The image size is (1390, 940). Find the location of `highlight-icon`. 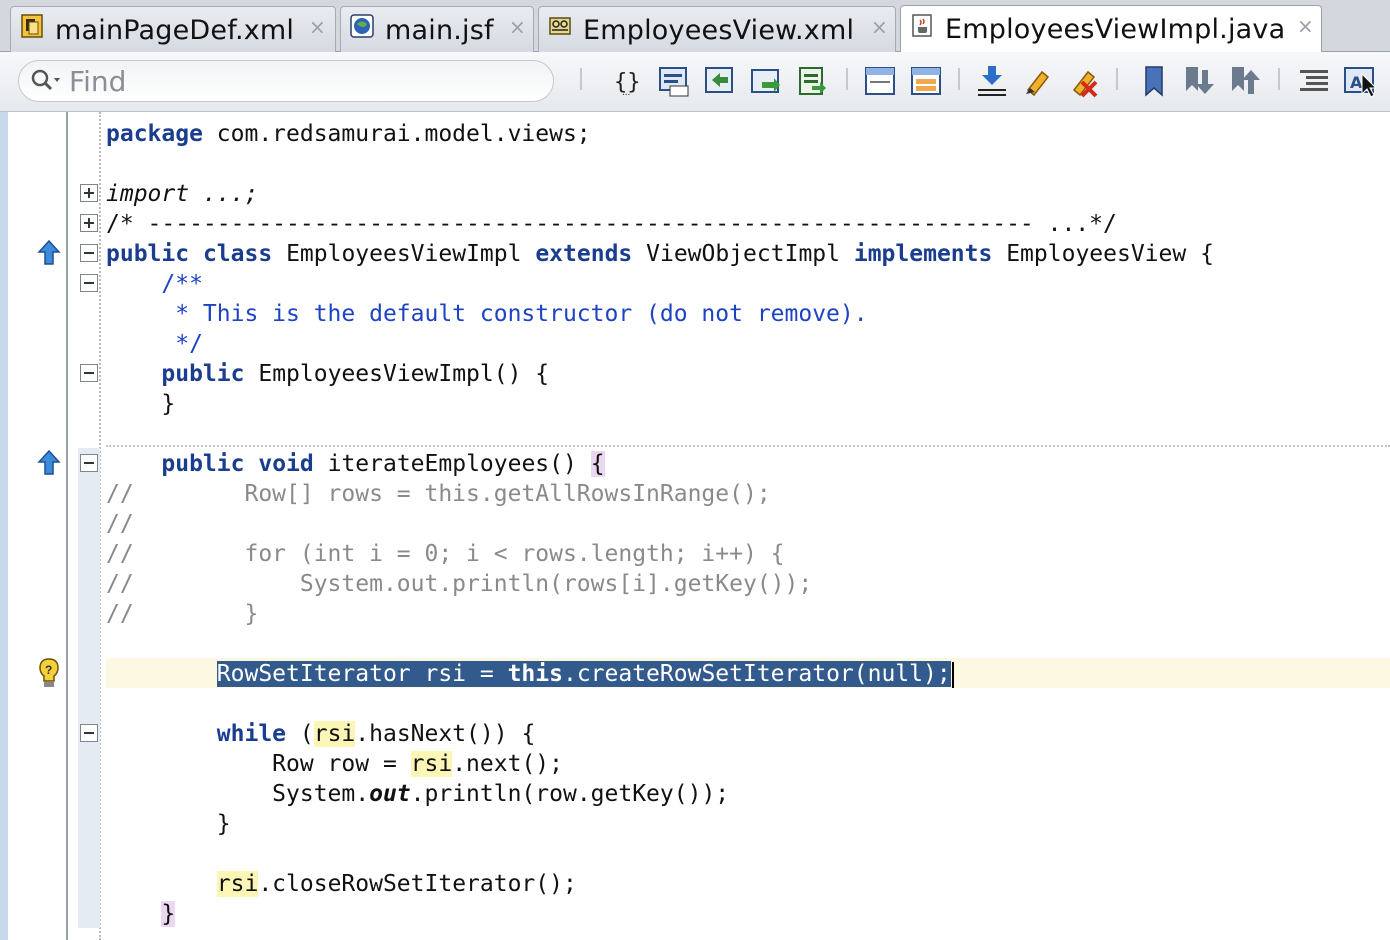

highlight-icon is located at coordinates (1038, 81).